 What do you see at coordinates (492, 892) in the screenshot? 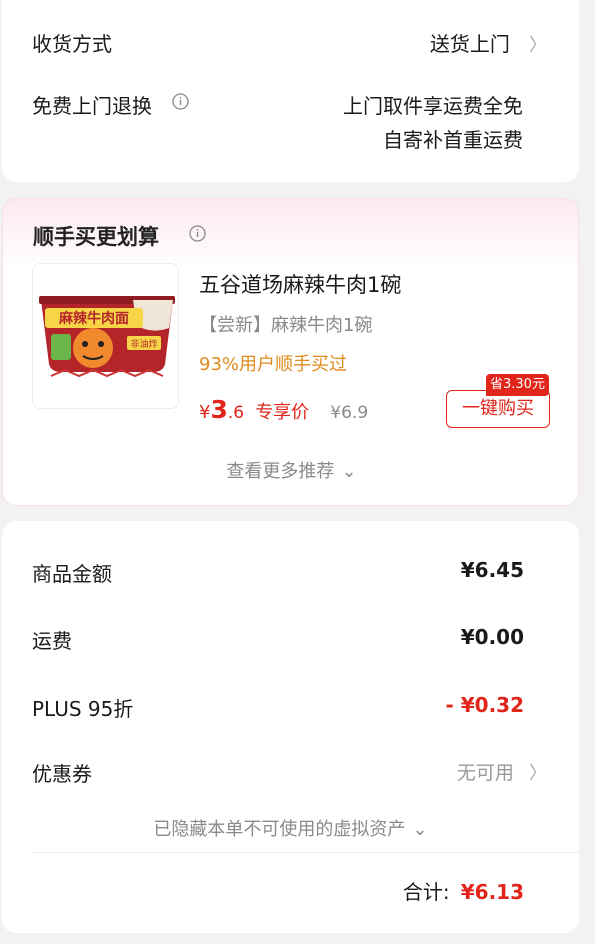
I see `total-value: ¥6.13` at bounding box center [492, 892].